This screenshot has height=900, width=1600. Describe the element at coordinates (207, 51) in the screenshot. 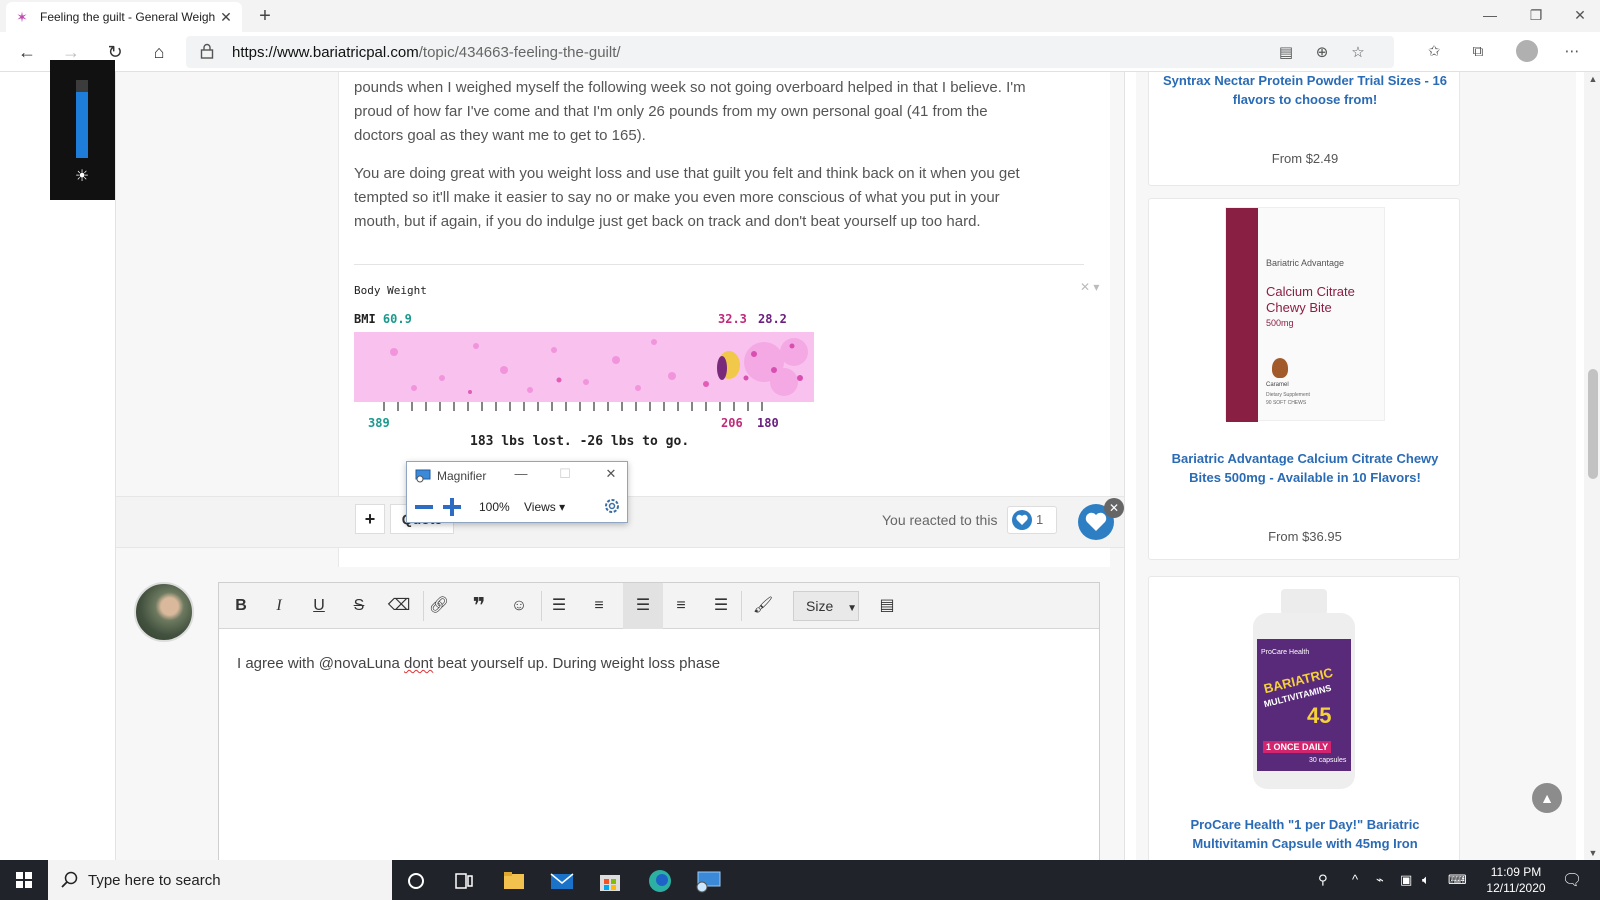

I see `lock-icon` at that location.